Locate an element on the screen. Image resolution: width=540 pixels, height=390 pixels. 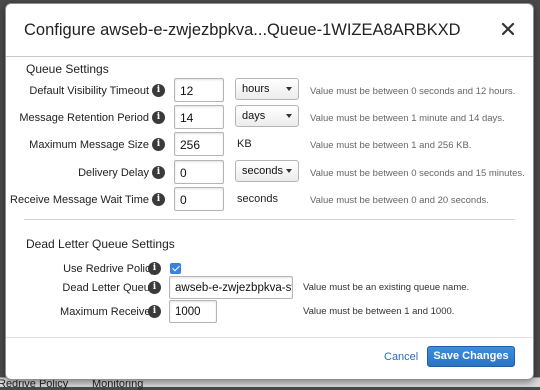
retention-period-unit-value: days is located at coordinates (254, 116).